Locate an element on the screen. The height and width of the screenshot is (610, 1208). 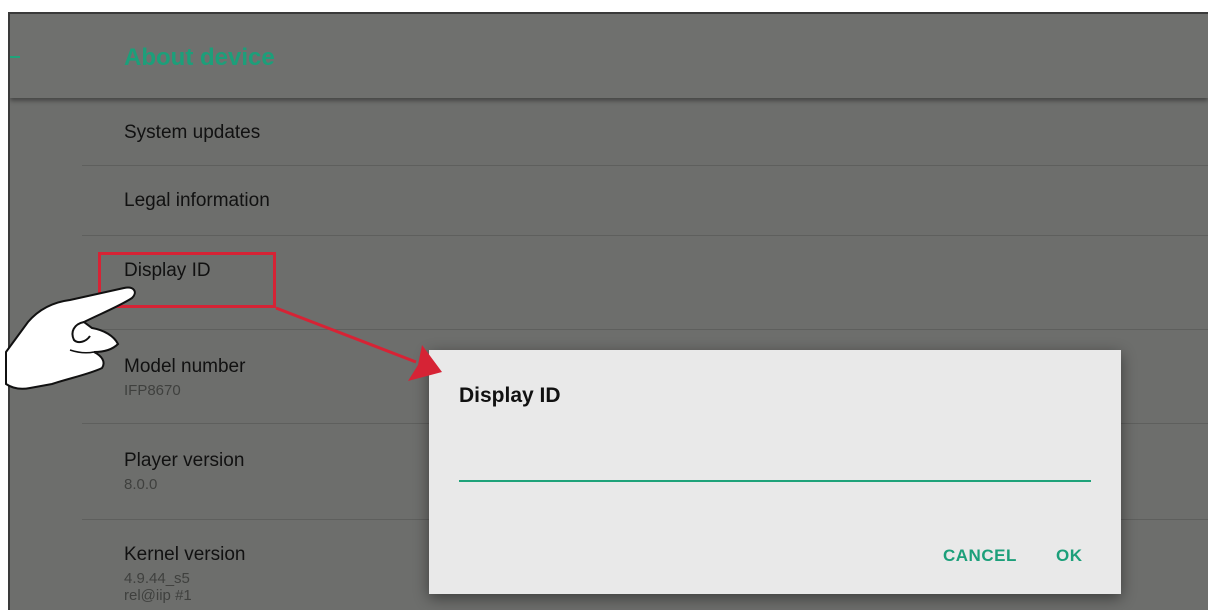
ok-button: OK is located at coordinates (1069, 556).